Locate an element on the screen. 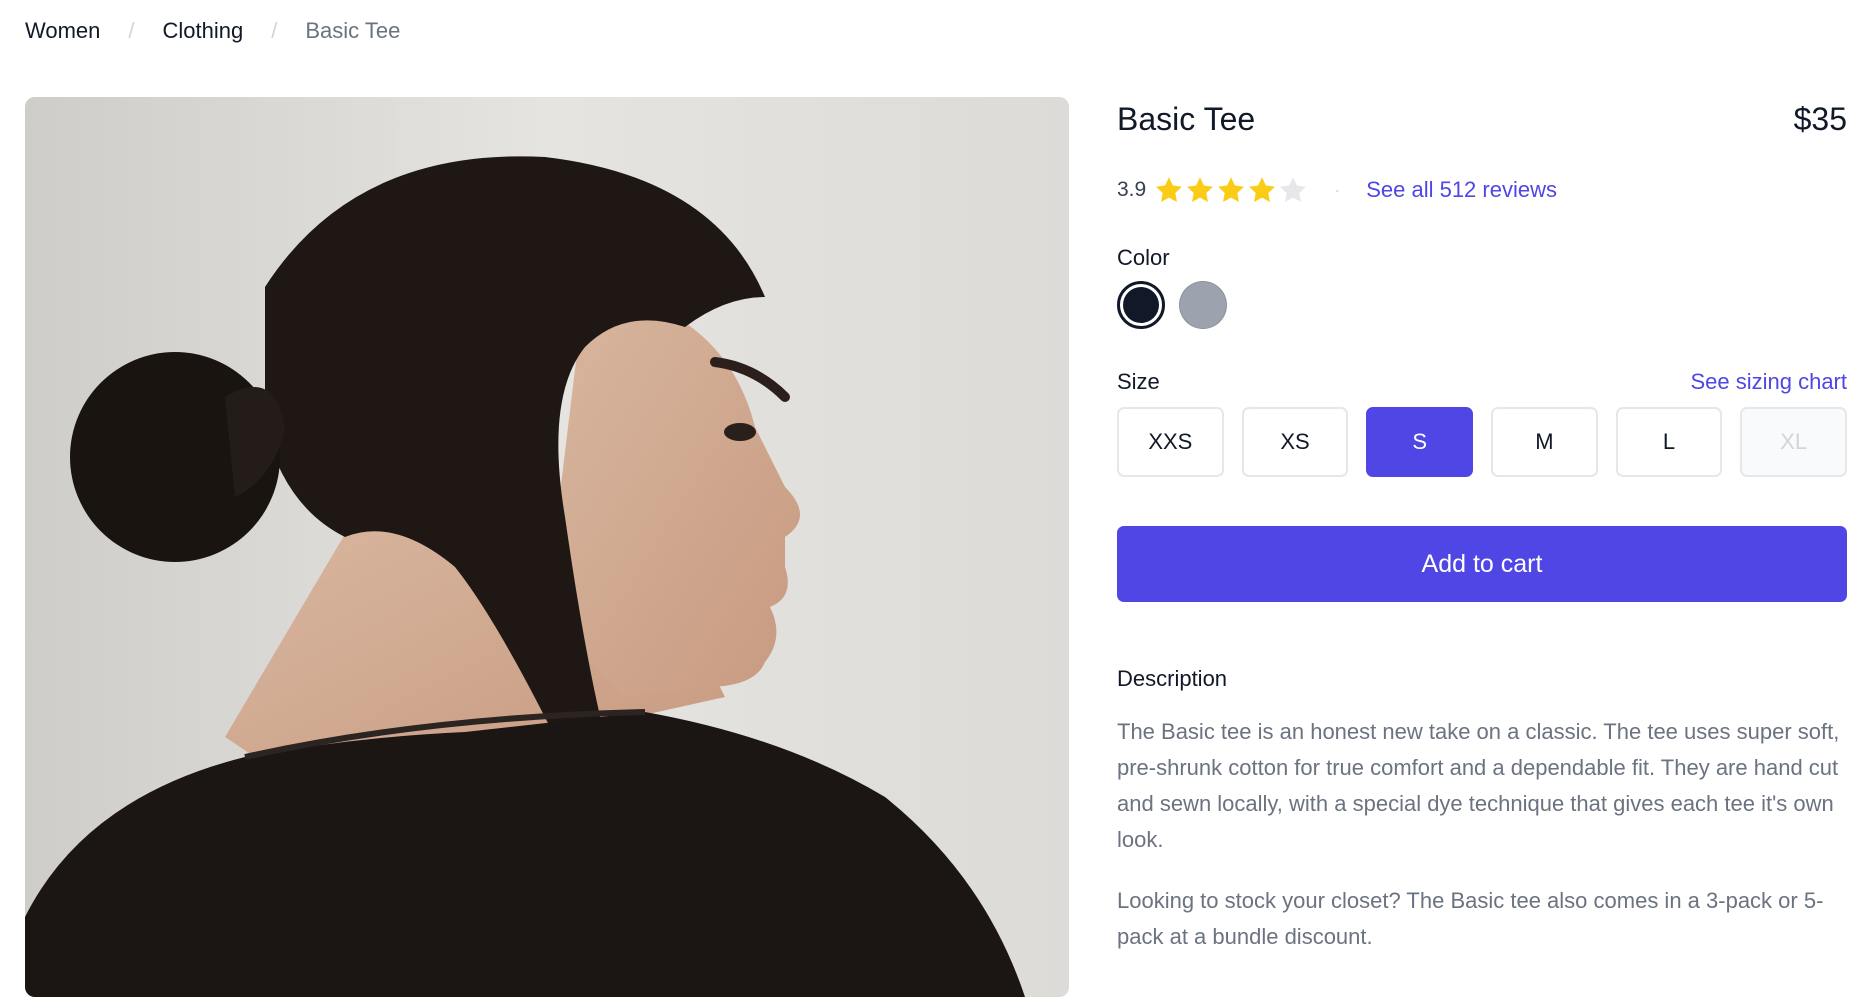 The image size is (1872, 997). description-label: Description is located at coordinates (1172, 678).